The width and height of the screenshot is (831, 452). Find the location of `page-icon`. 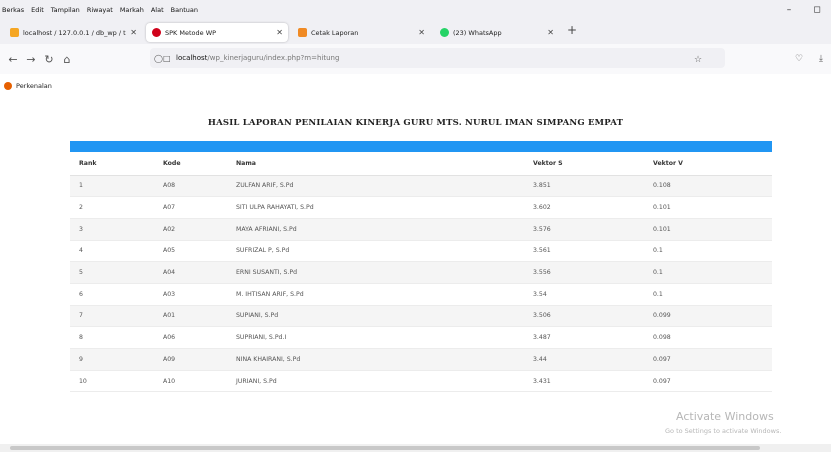

page-icon is located at coordinates (302, 32).